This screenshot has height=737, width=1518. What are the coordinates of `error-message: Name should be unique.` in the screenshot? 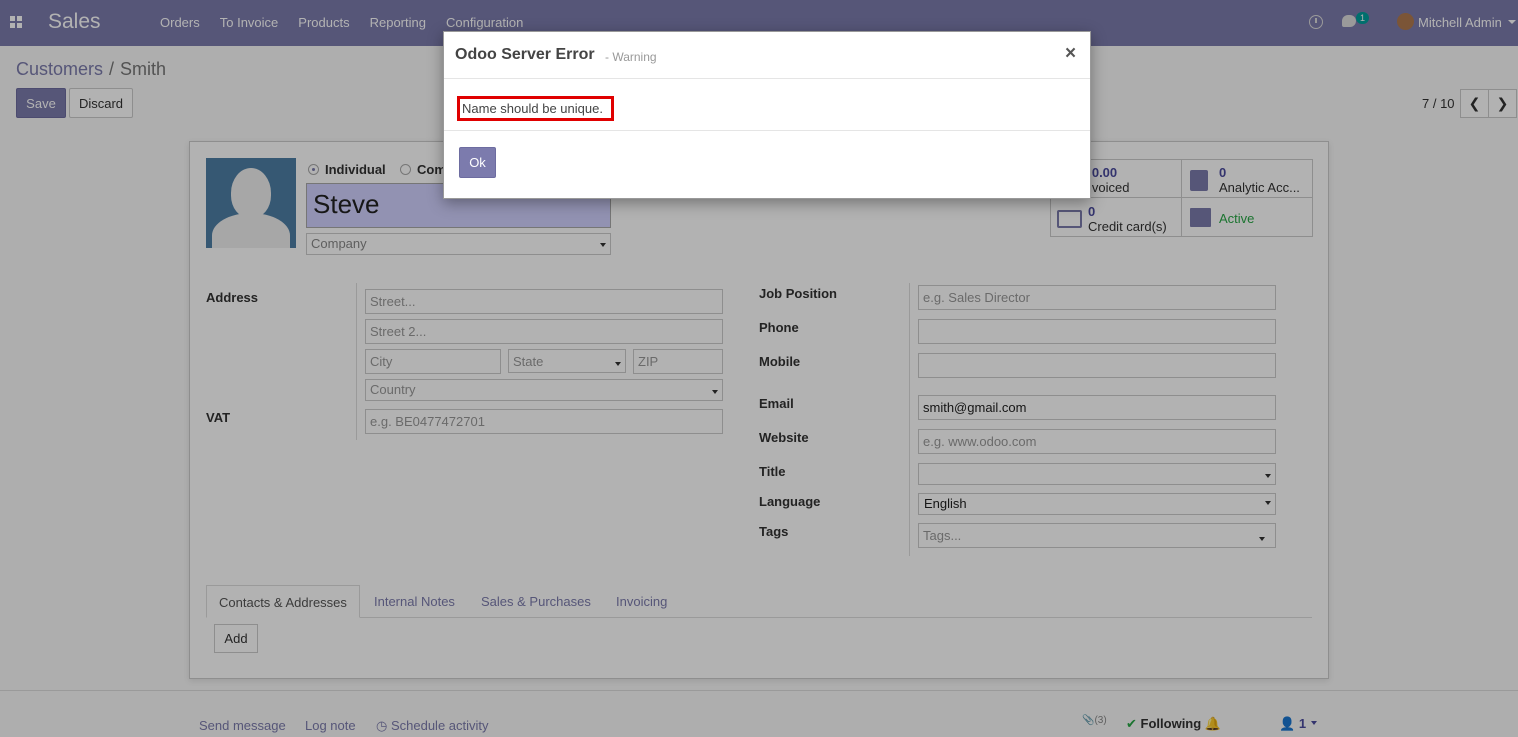 It's located at (535, 108).